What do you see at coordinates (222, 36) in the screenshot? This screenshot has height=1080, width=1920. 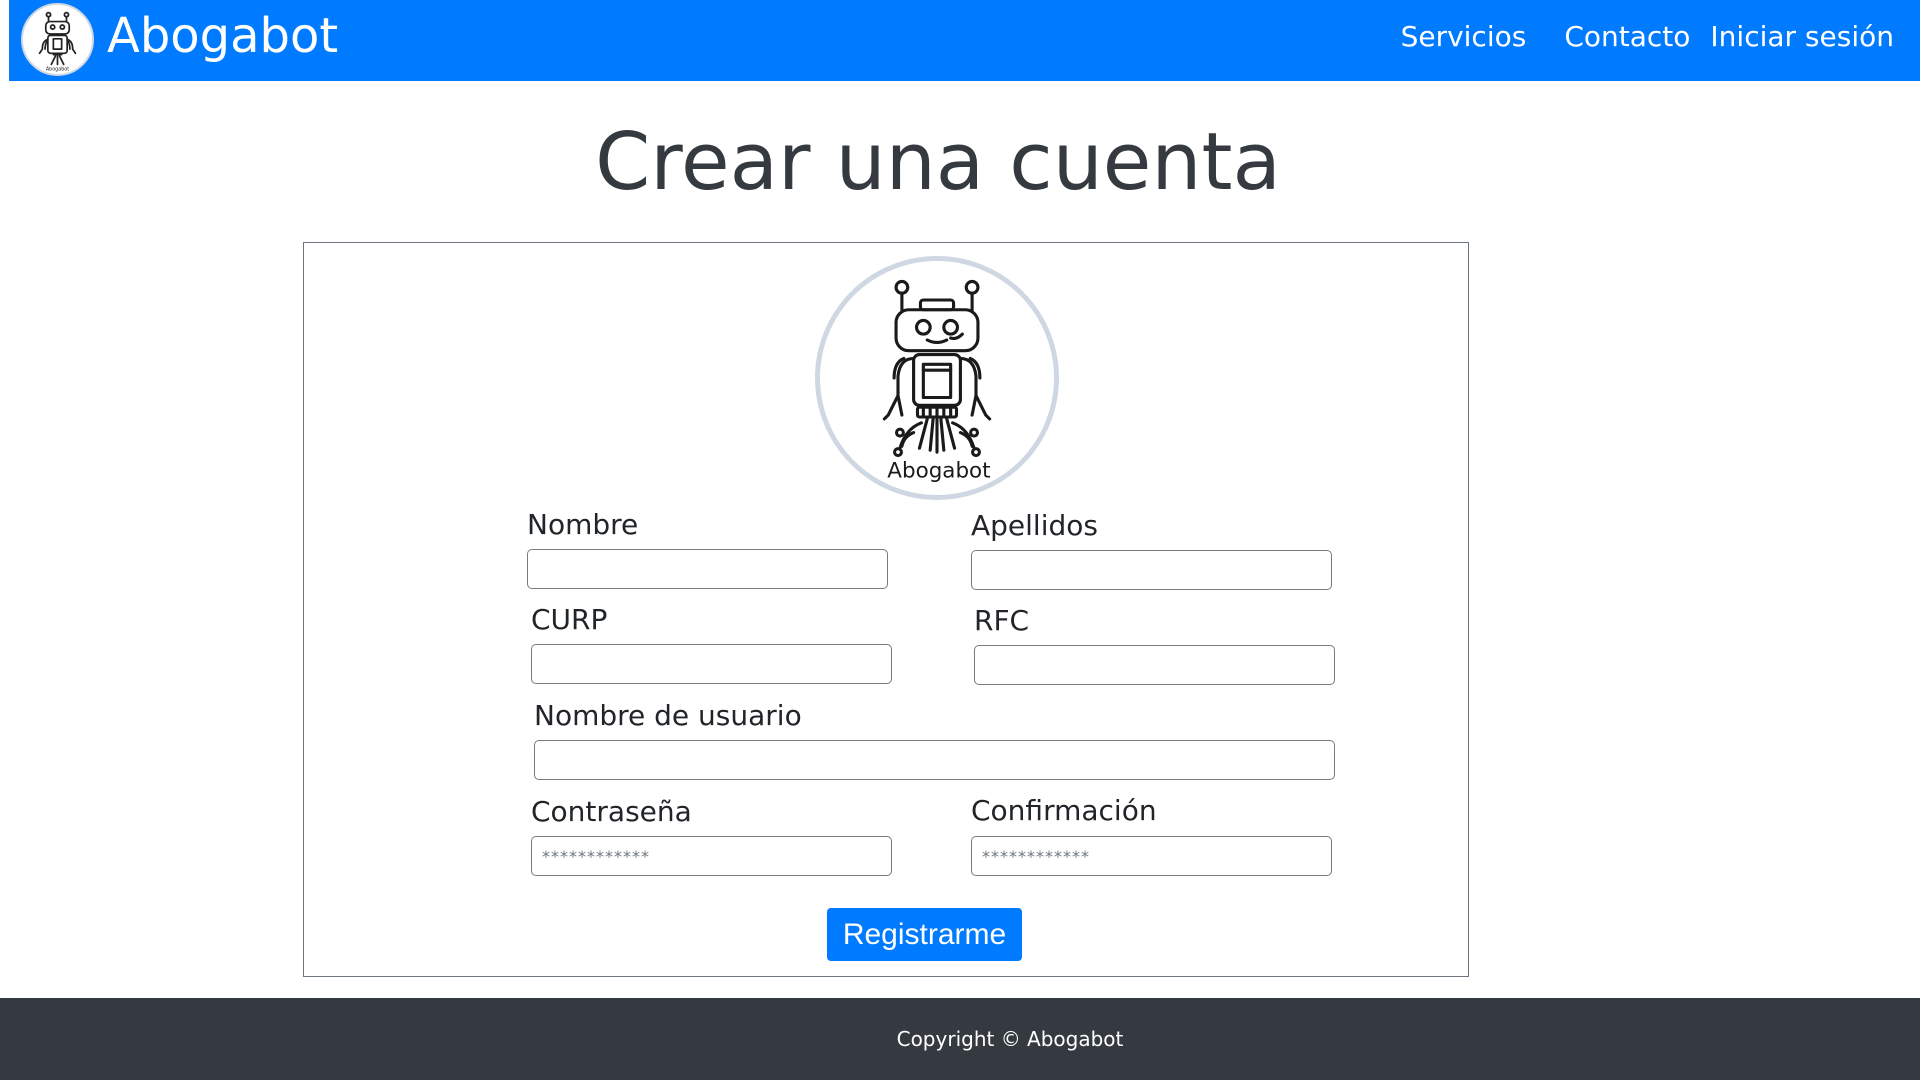 I see `brand-name: Abogabot` at bounding box center [222, 36].